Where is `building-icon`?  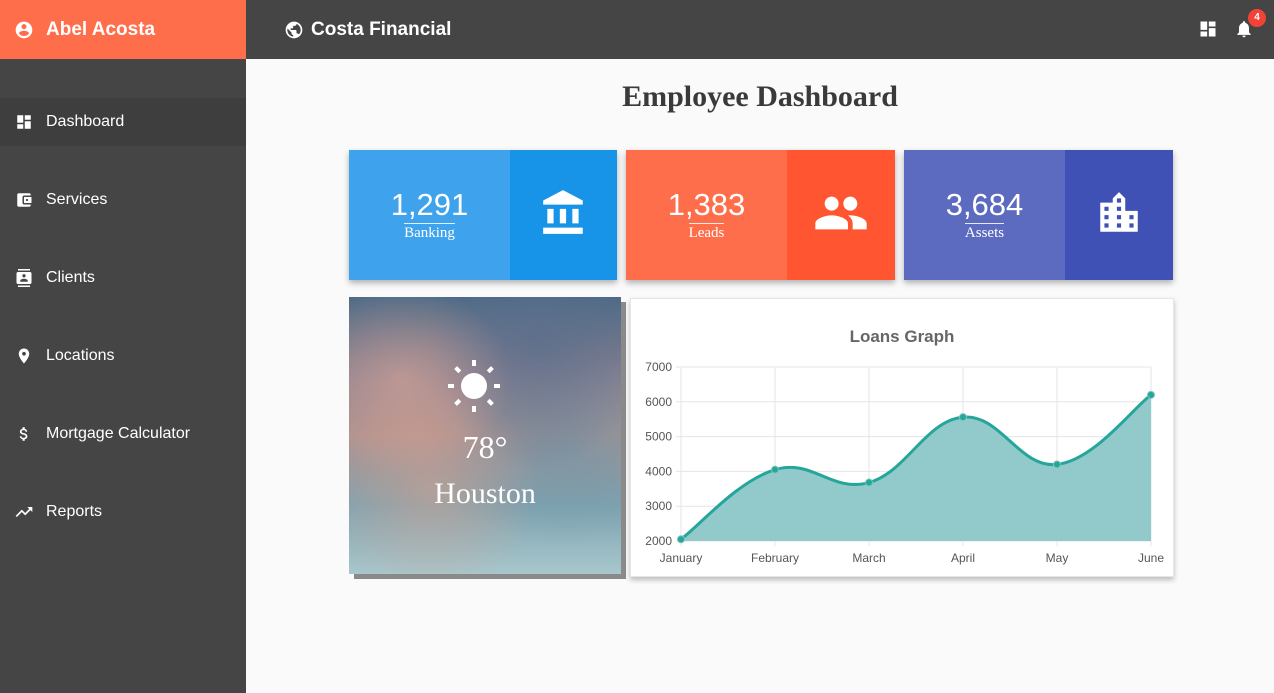 building-icon is located at coordinates (1119, 215).